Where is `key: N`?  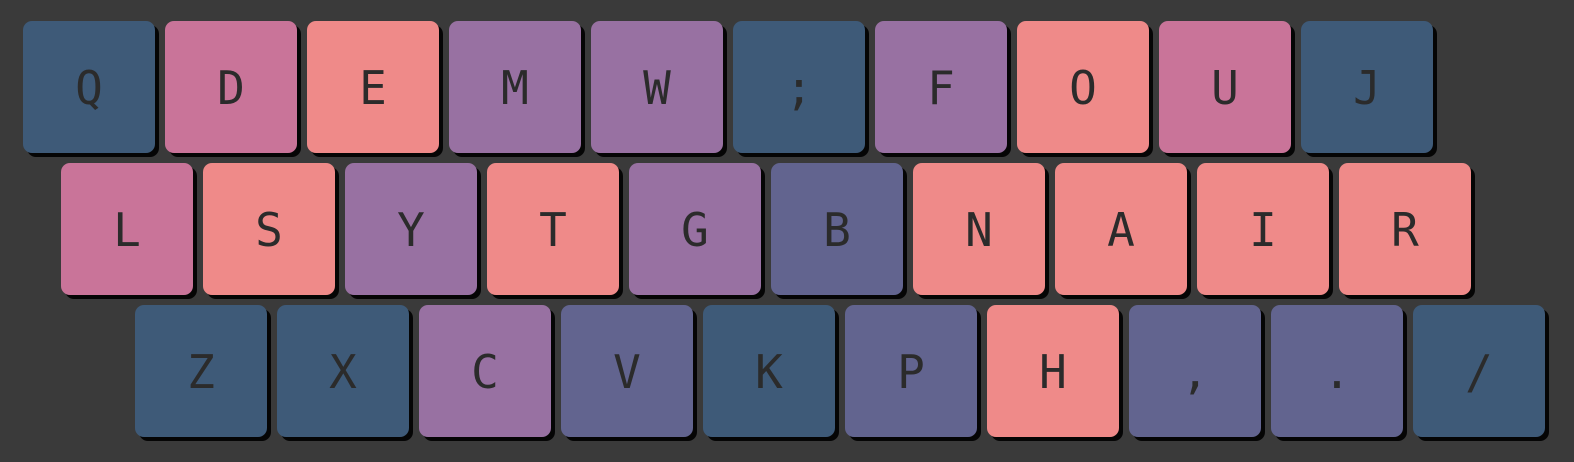
key: N is located at coordinates (979, 229).